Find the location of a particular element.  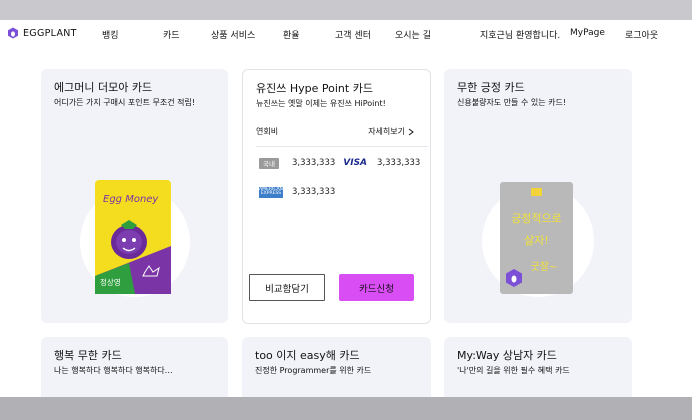

detail-link: 자세히보기 is located at coordinates (391, 131).